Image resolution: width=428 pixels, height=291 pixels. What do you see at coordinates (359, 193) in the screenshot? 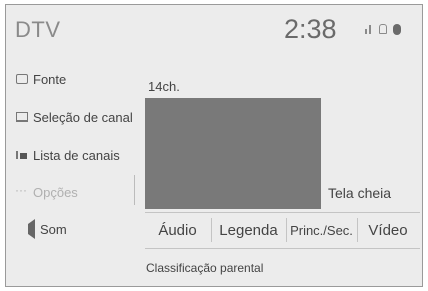
I see `fullscreen-button: Tela cheia` at bounding box center [359, 193].